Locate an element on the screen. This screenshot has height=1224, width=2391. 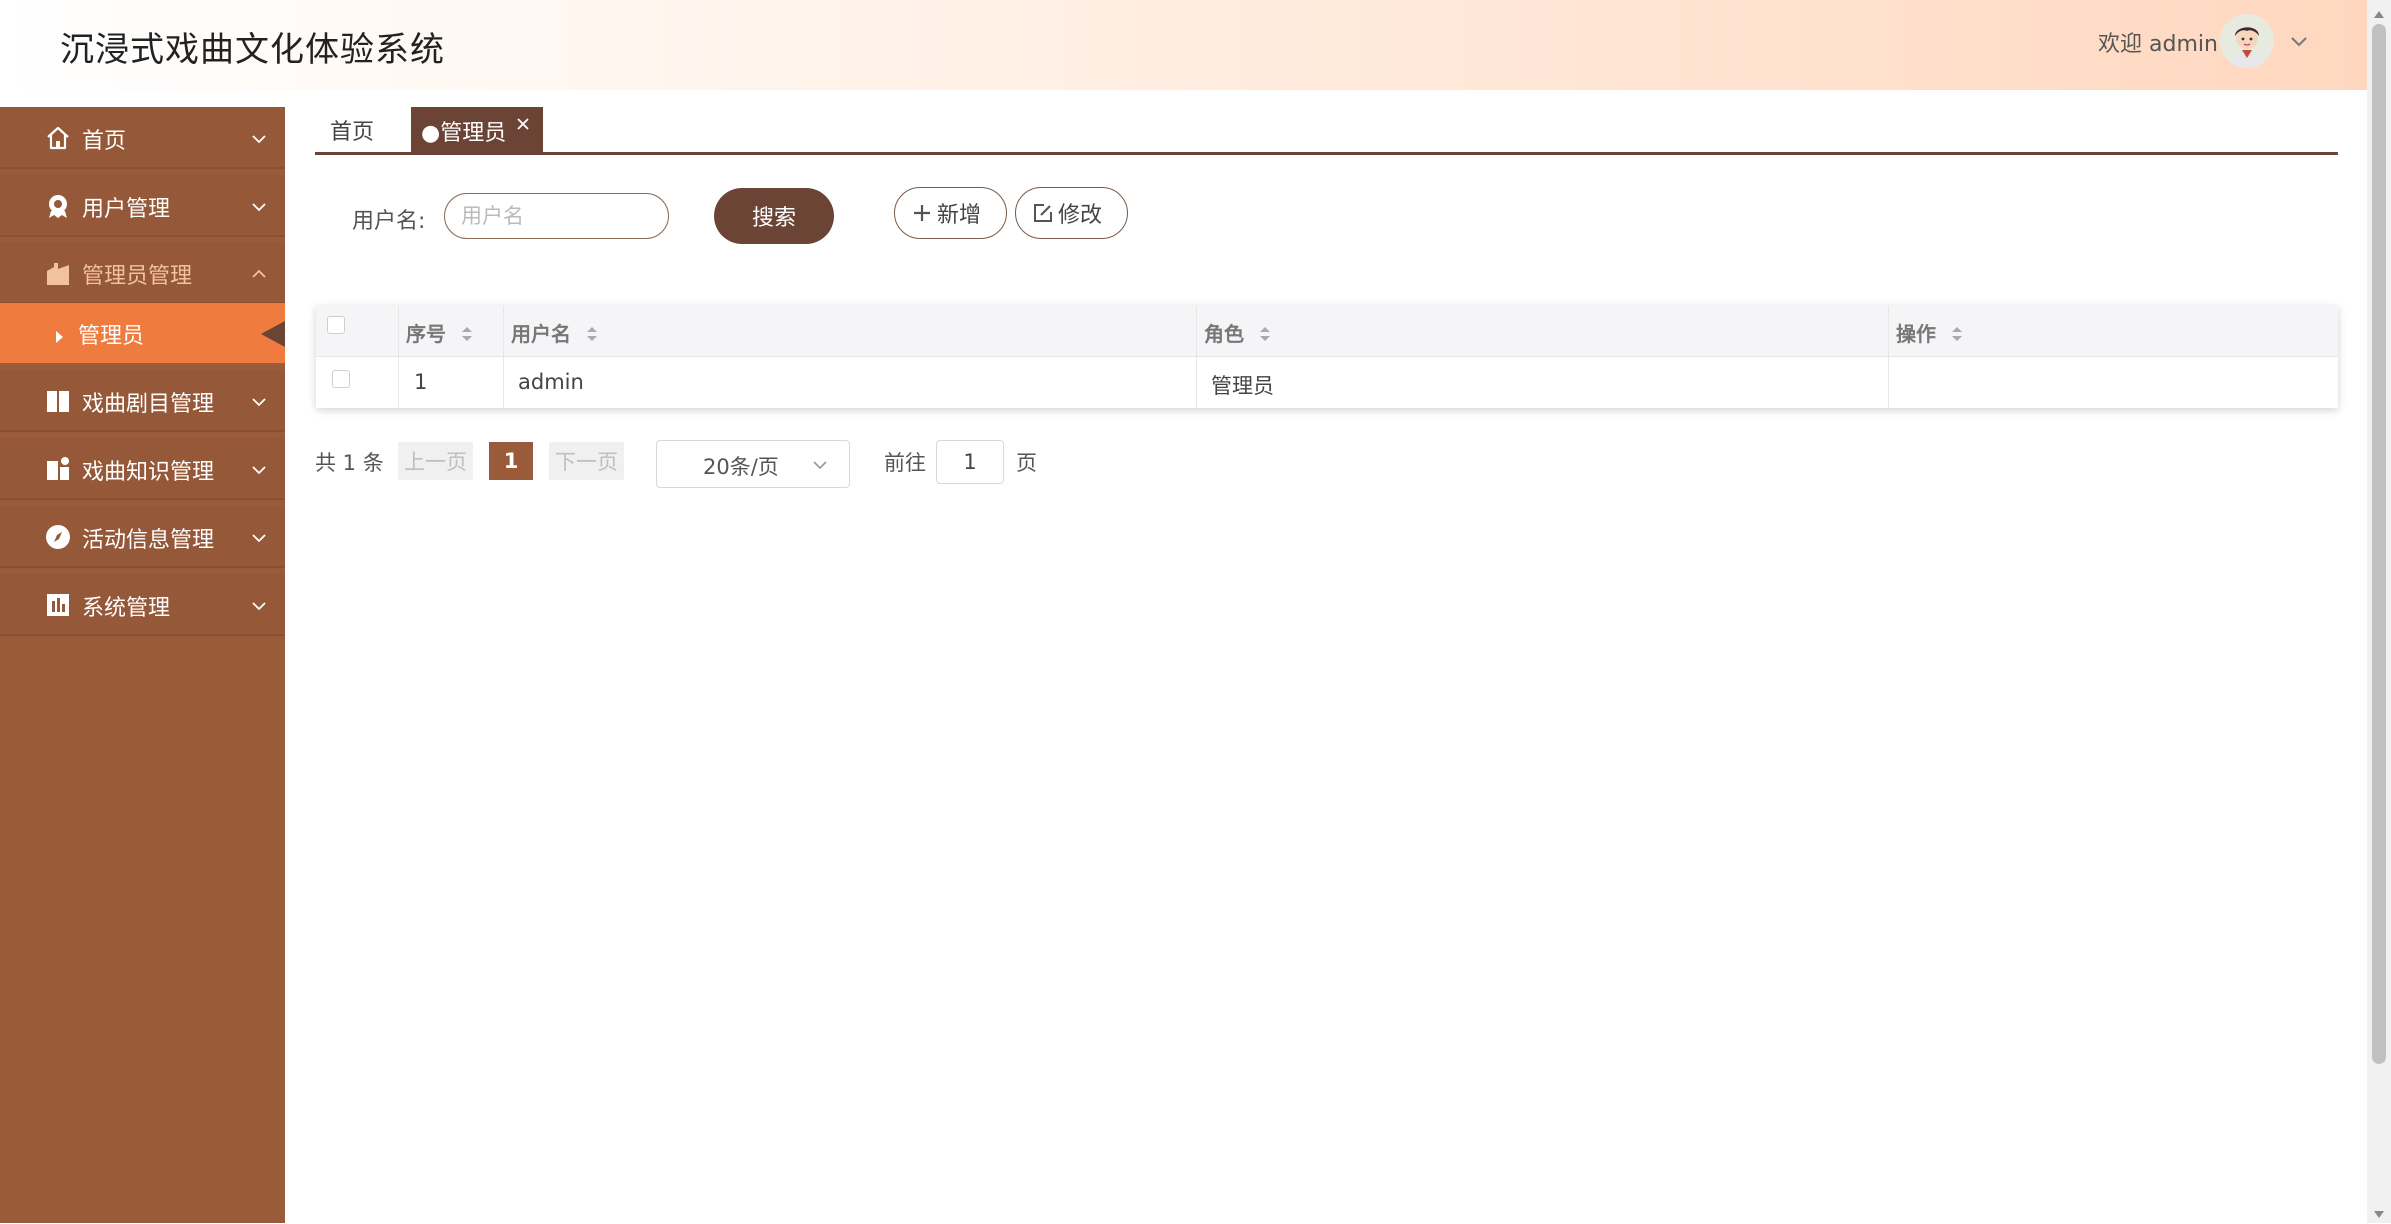
select-all-checkbox is located at coordinates (336, 325).